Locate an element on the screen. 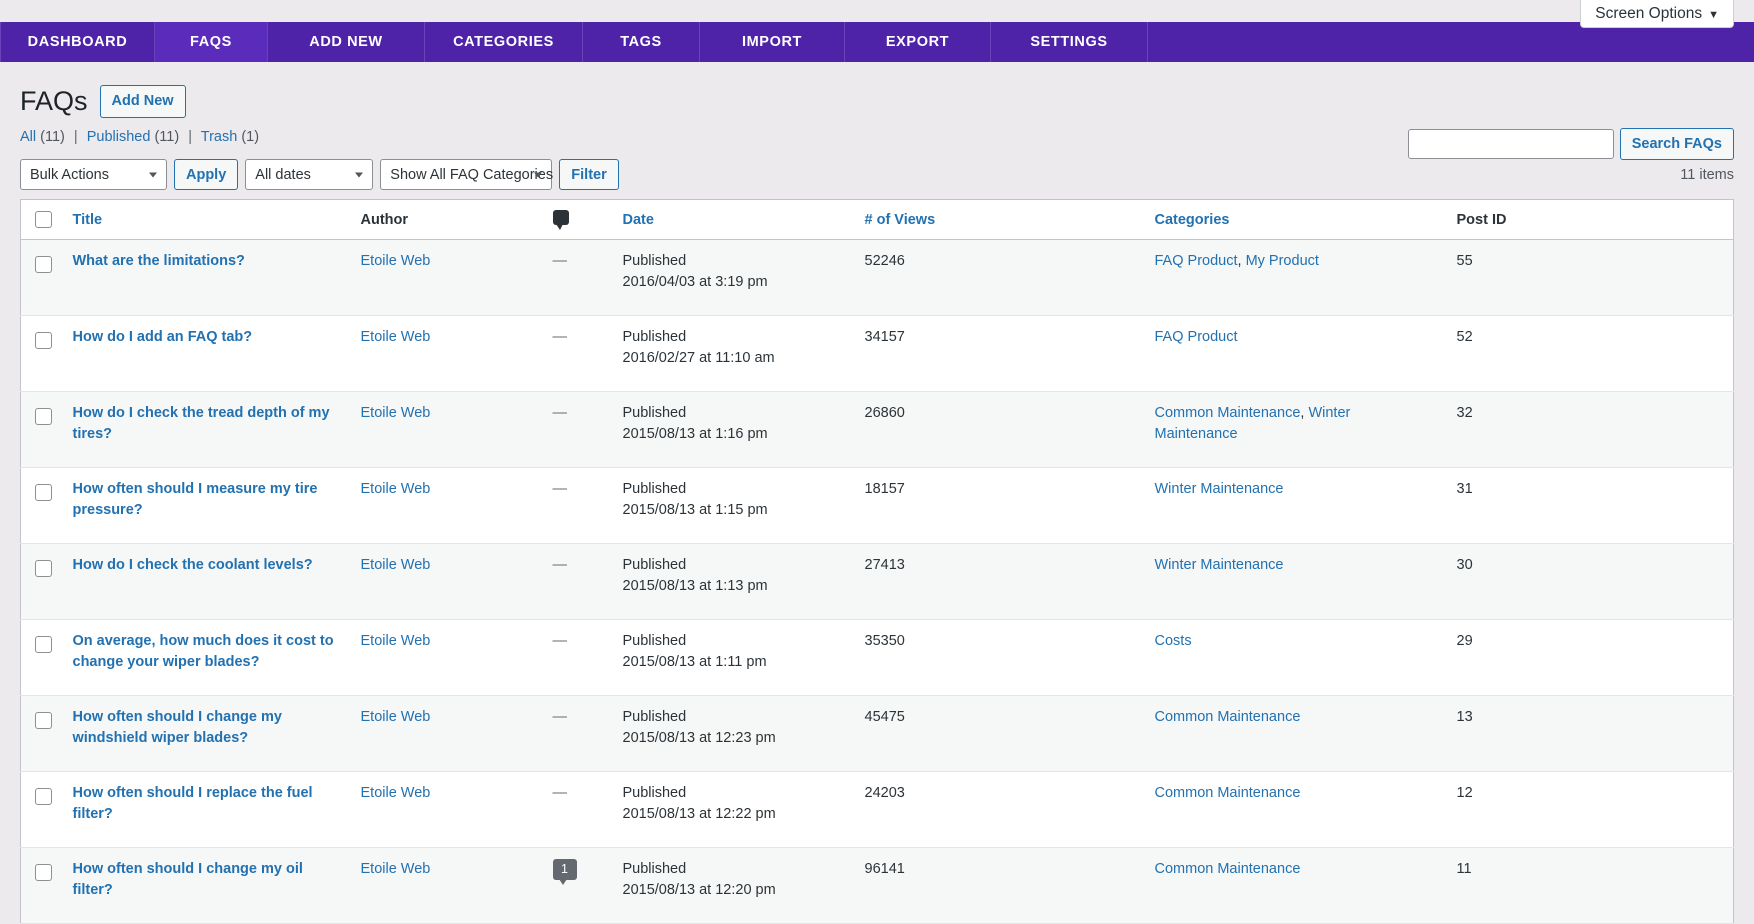  row-categories-cell: Winter Maintenance is located at coordinates (1296, 506).